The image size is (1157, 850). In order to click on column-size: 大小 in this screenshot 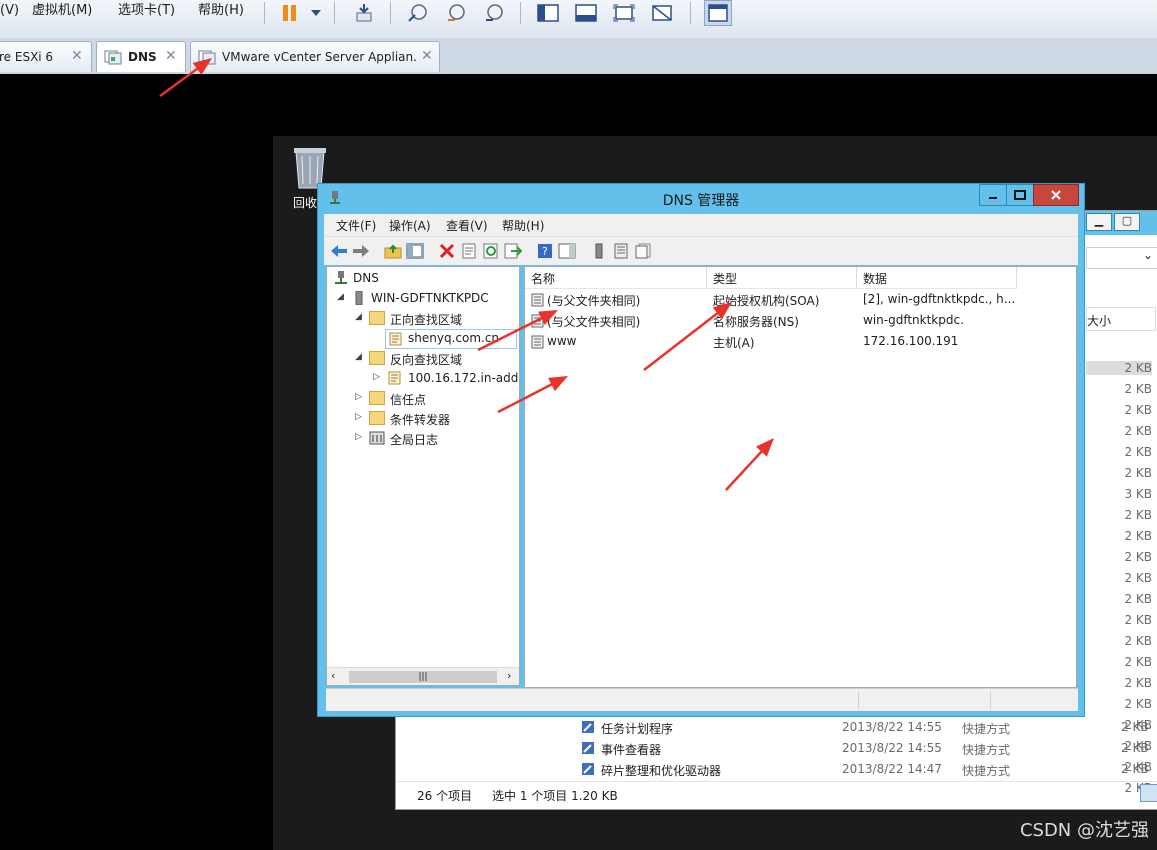, I will do `click(1121, 319)`.